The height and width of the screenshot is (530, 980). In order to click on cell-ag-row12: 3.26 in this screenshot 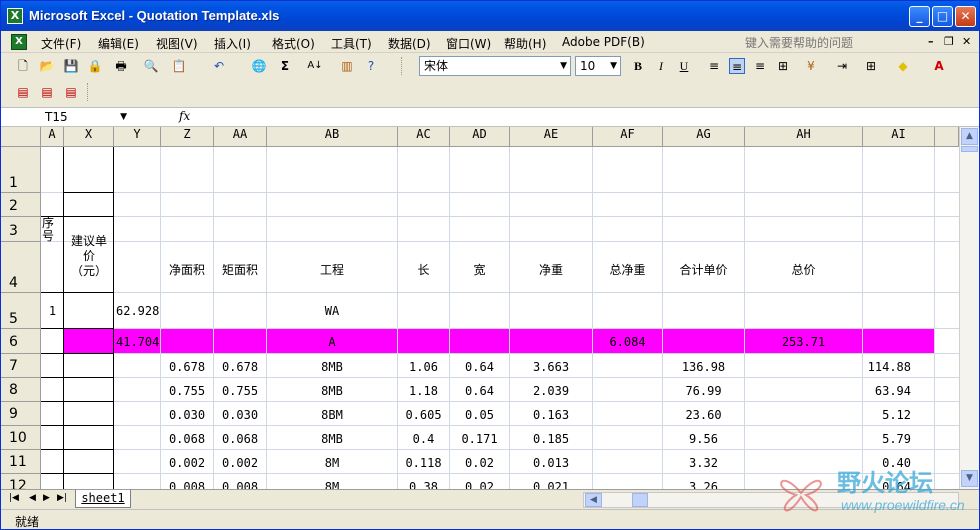, I will do `click(703, 484)`.